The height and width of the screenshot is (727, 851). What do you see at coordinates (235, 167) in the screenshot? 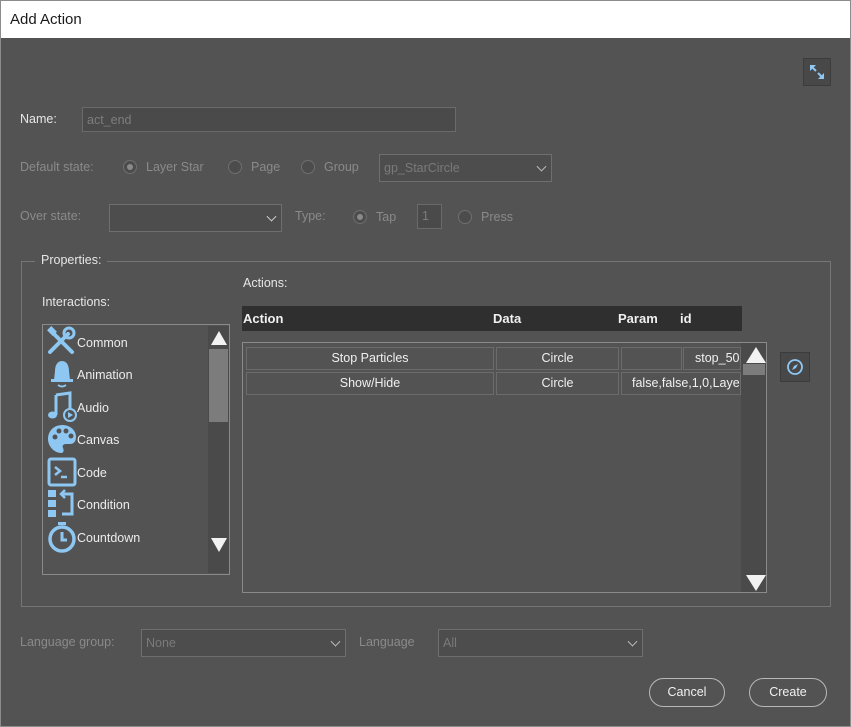
I see `radio-page` at bounding box center [235, 167].